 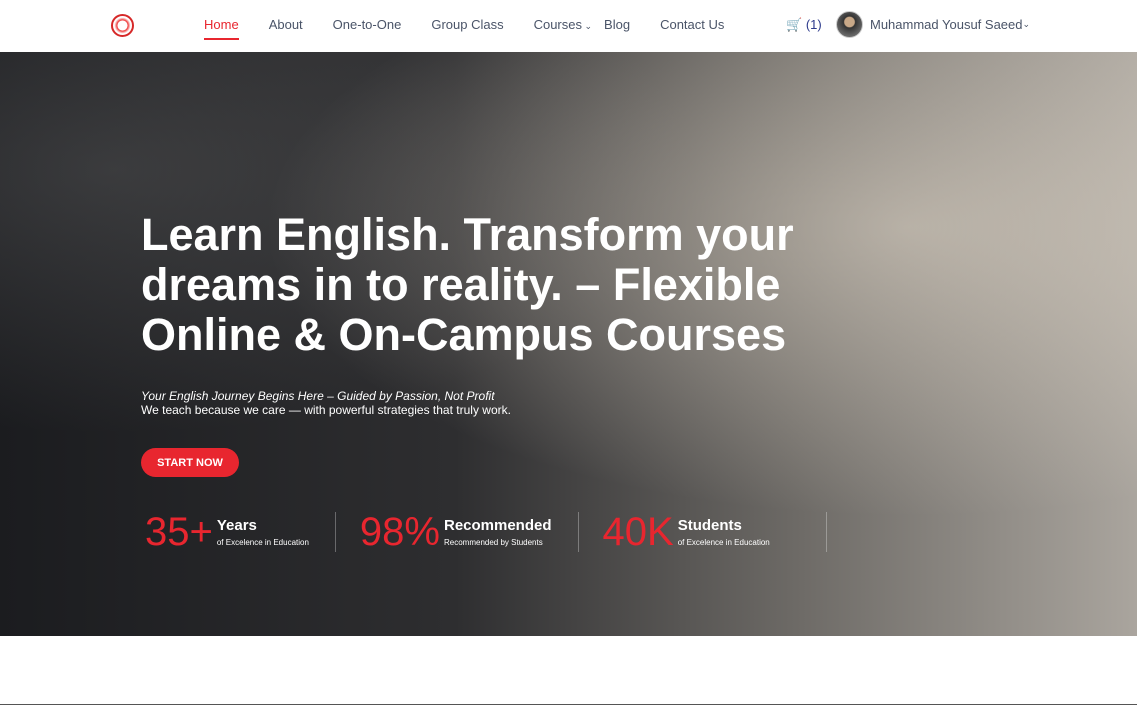 I want to click on user-menu: Muhammad Yousuf Saeed ⌄, so click(x=933, y=24).